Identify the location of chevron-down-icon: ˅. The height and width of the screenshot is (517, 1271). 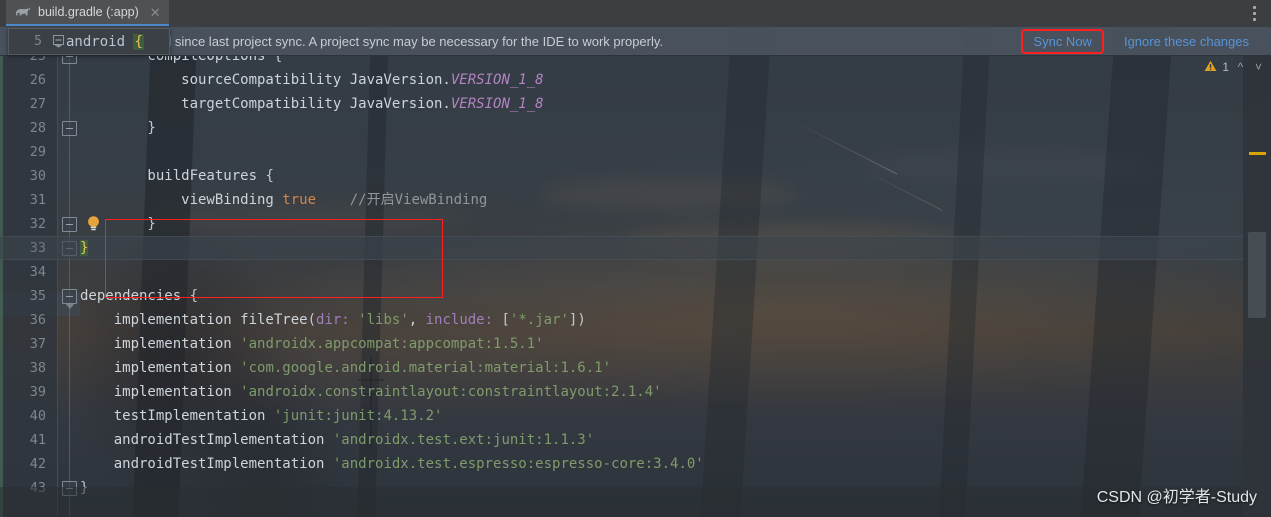
(1258, 67).